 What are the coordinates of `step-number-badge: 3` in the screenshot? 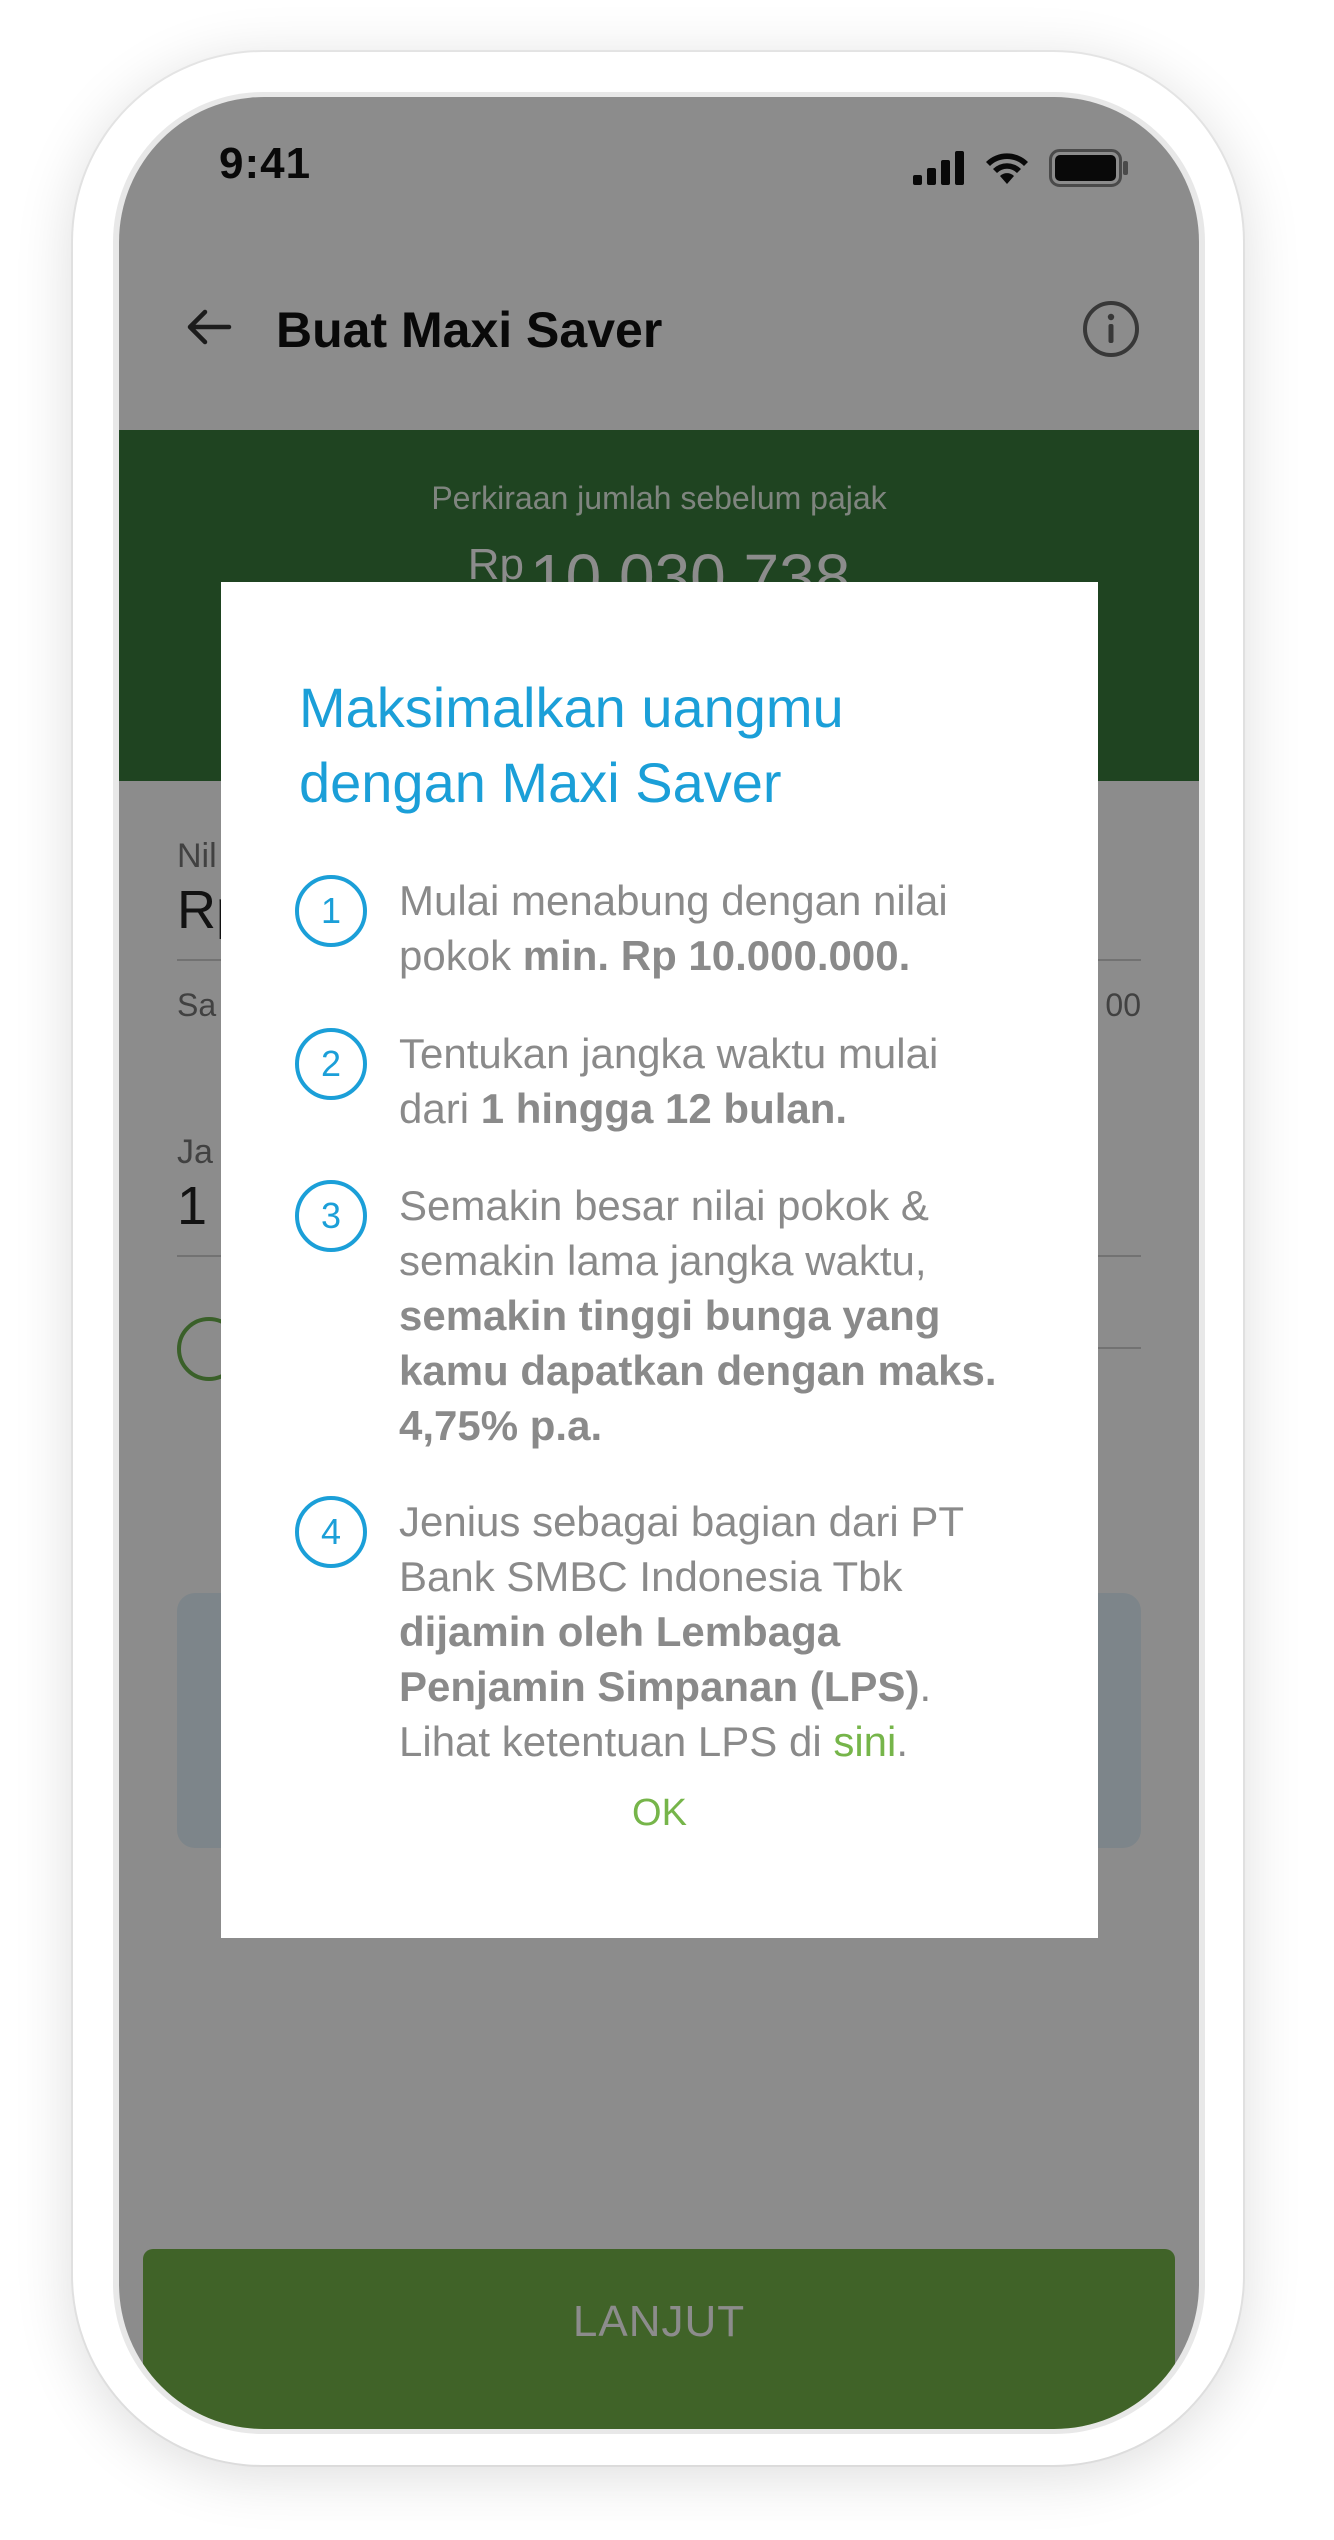 It's located at (331, 1216).